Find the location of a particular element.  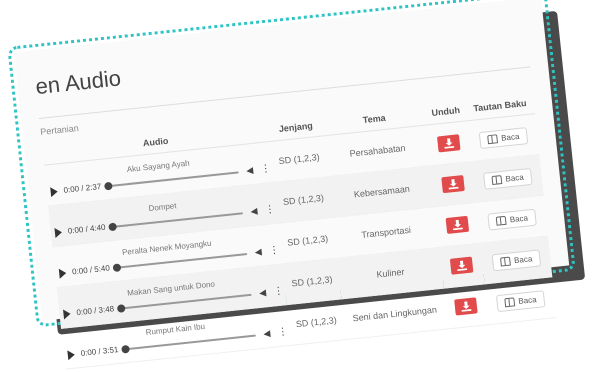

audio-time: 0:00 / 3:51 is located at coordinates (99, 351).